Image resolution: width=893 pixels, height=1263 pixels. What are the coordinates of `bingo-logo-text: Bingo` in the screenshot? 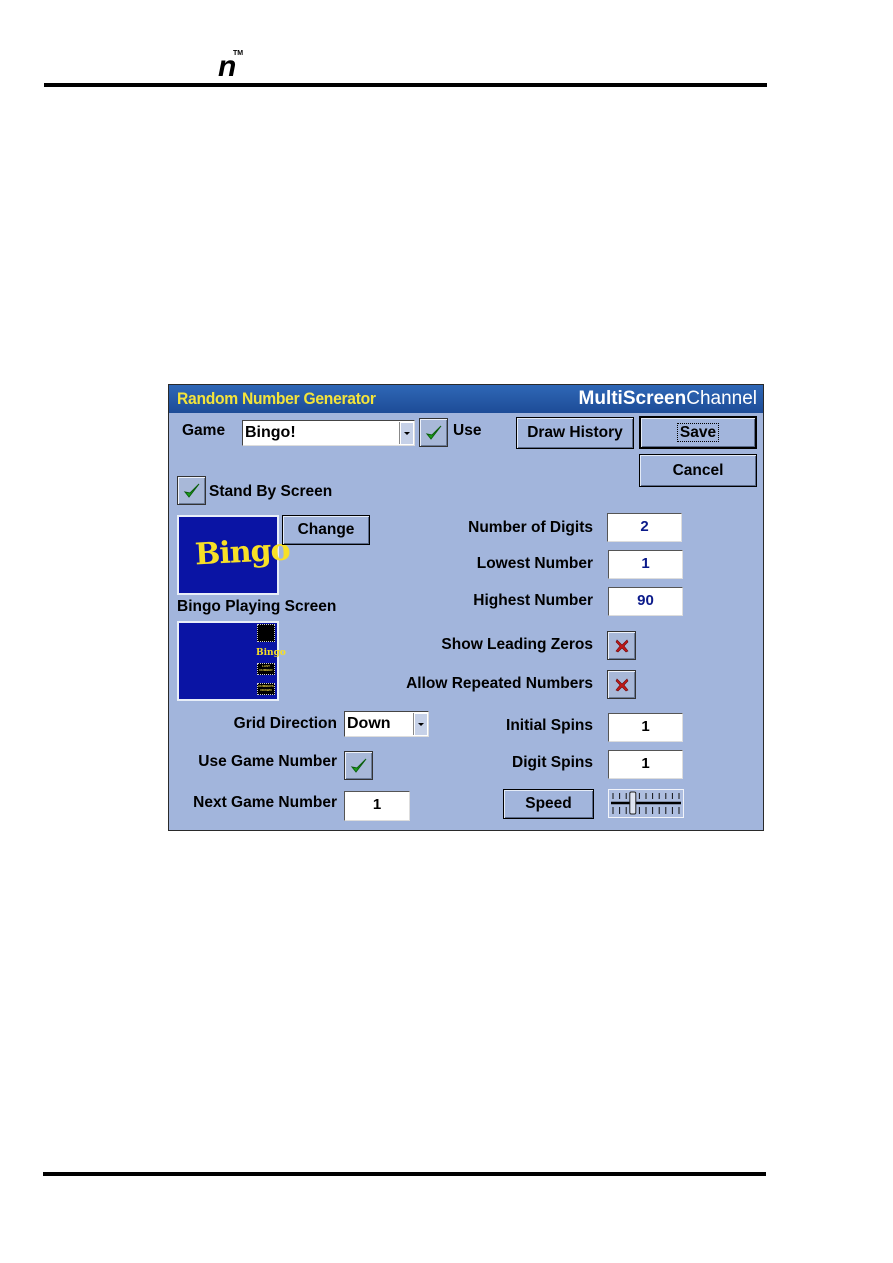 It's located at (242, 552).